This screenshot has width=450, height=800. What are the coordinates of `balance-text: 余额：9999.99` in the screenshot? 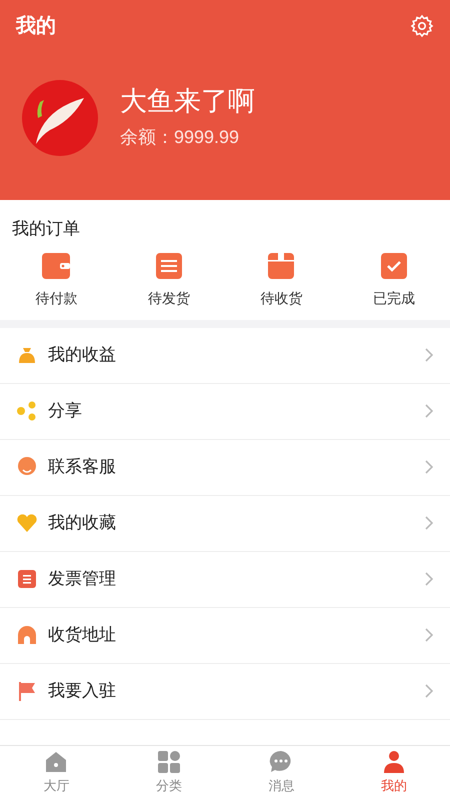 It's located at (180, 137).